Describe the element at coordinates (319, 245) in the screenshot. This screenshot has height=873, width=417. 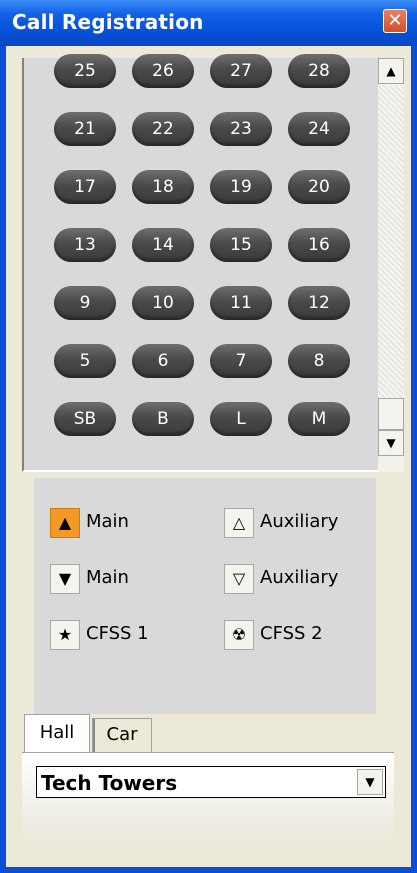
I see `floor-button-16: 16` at that location.